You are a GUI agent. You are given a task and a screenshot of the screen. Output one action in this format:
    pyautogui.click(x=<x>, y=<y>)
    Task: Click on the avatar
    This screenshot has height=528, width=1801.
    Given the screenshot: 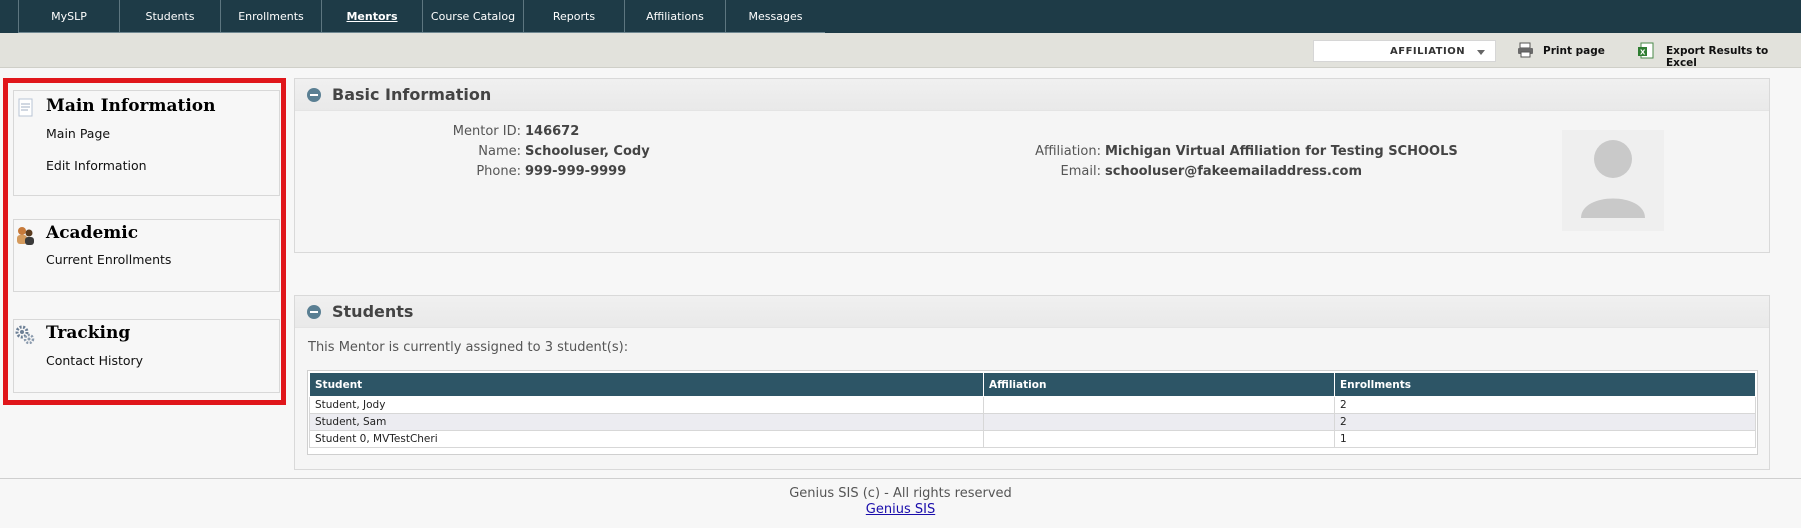 What is the action you would take?
    pyautogui.click(x=1613, y=180)
    